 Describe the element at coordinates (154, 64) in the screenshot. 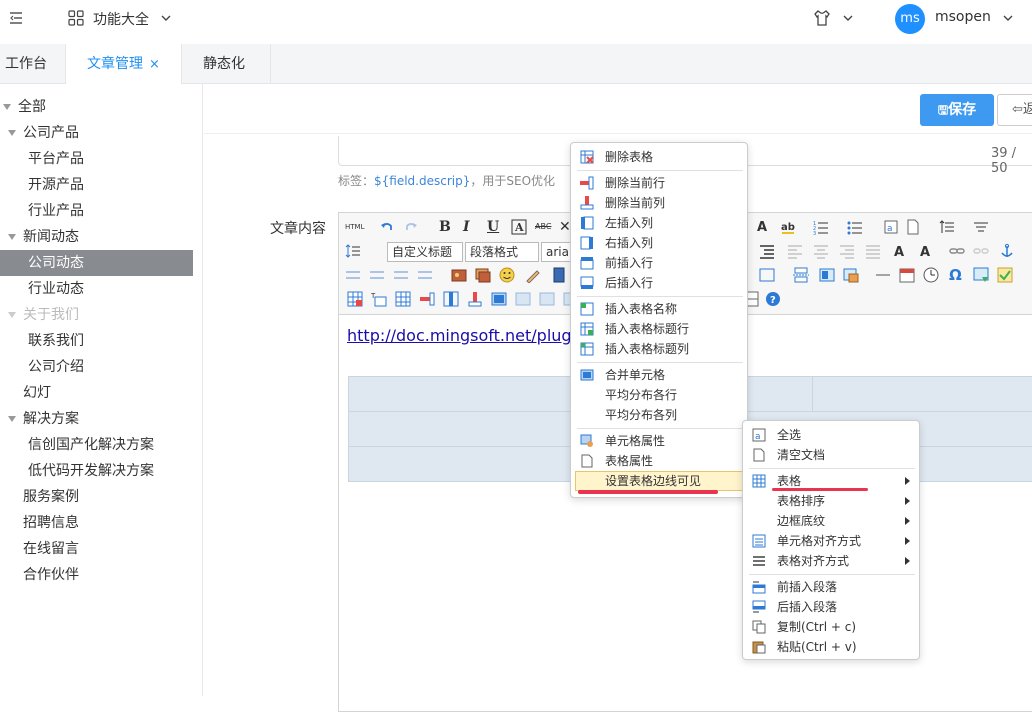

I see `close-icon: ×` at that location.